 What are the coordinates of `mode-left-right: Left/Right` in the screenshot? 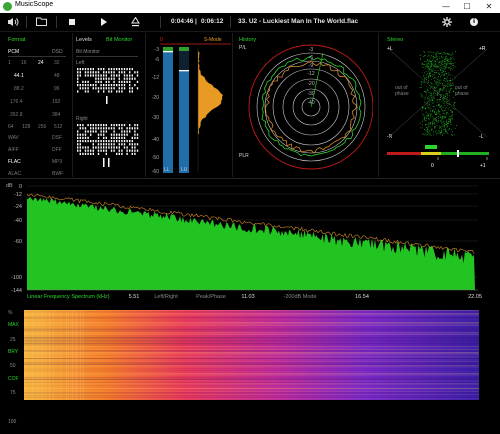 It's located at (166, 297).